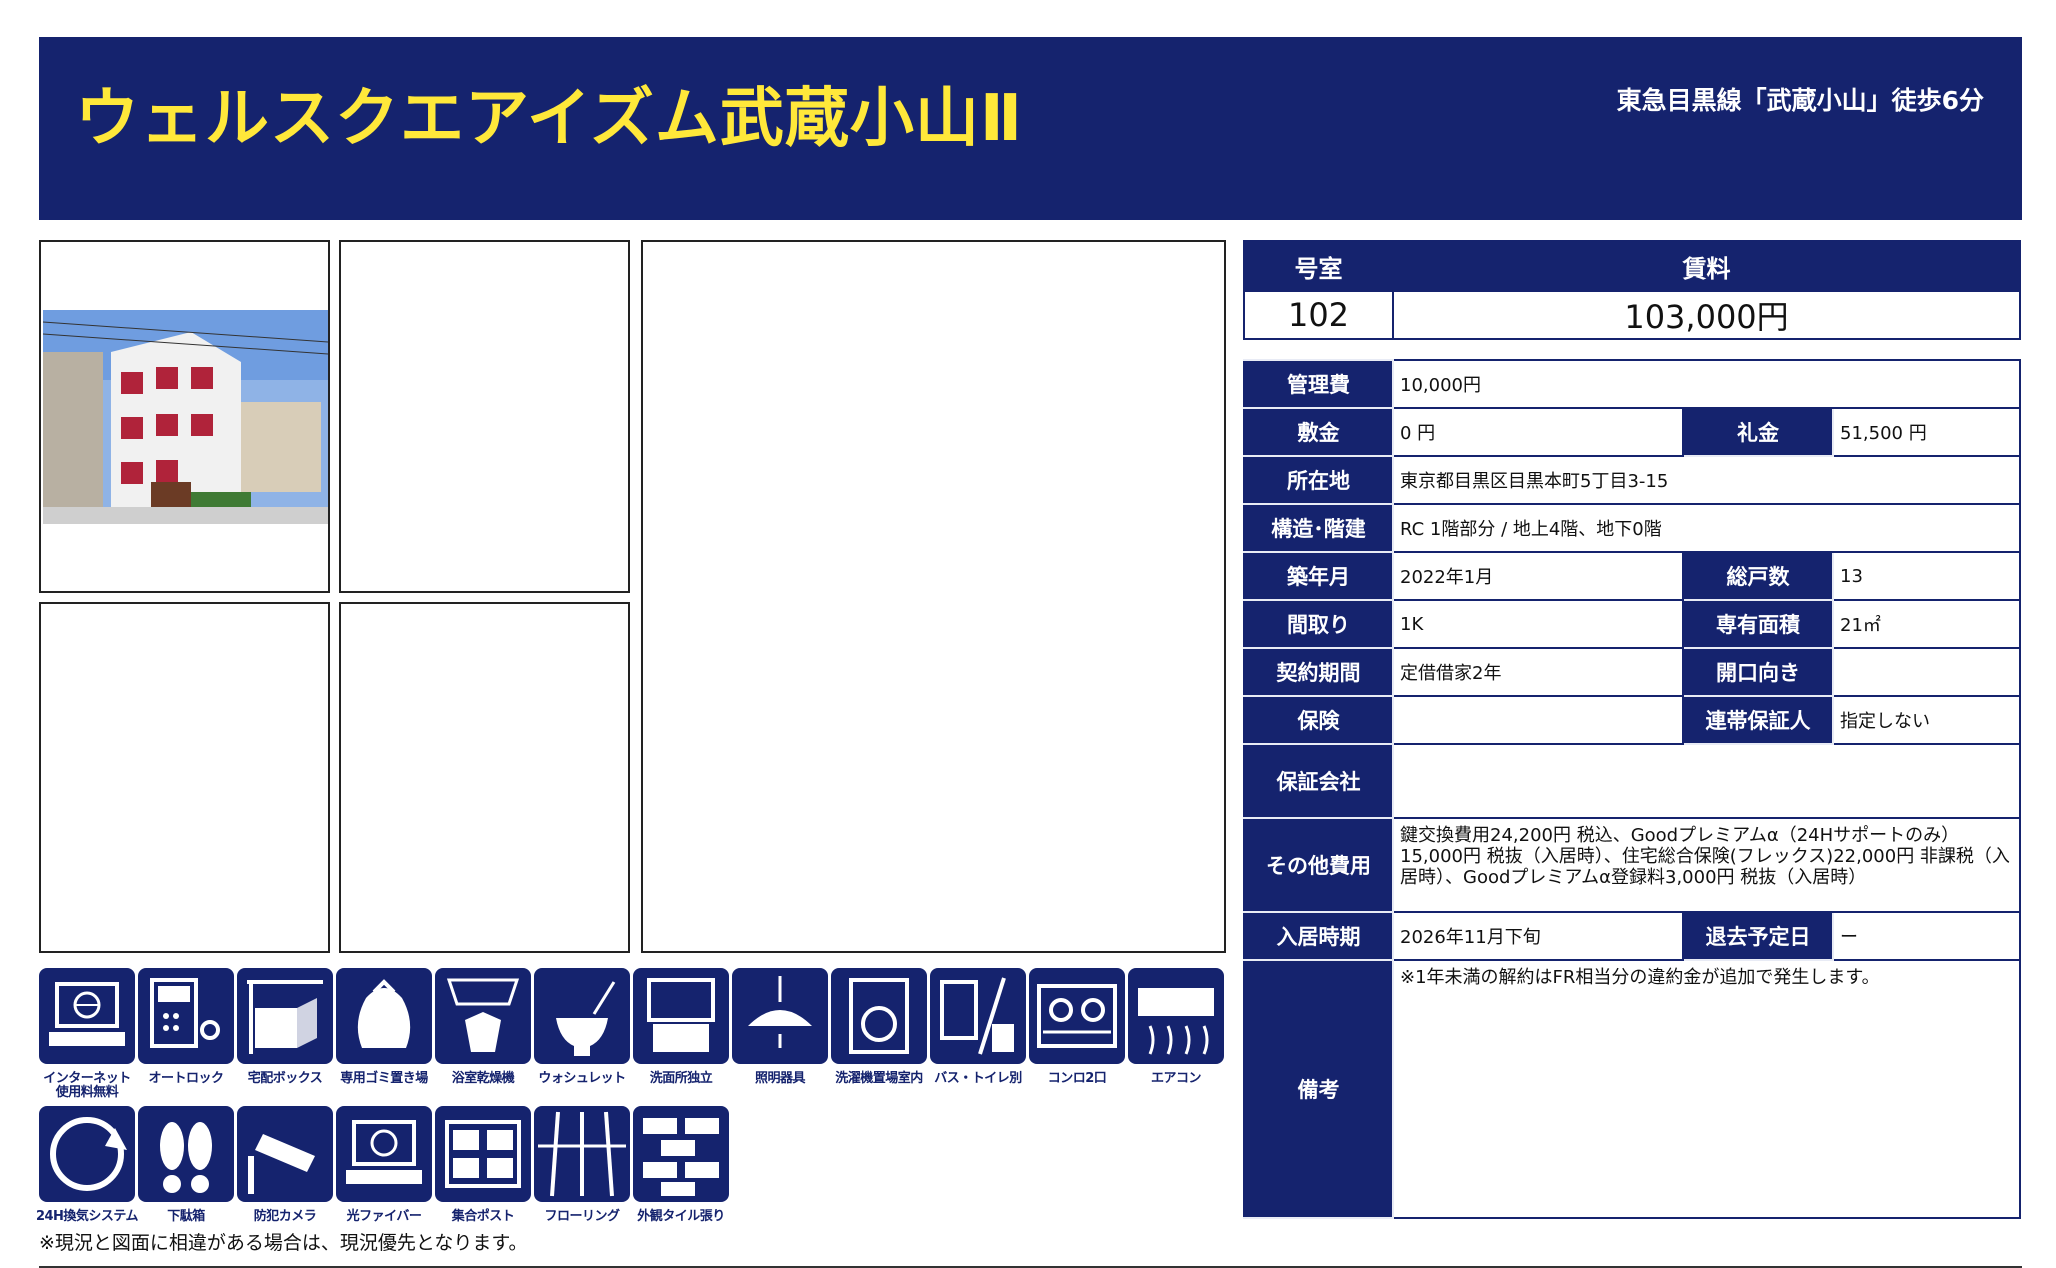  I want to click on amenity-item: コンロ2口, so click(1077, 1035).